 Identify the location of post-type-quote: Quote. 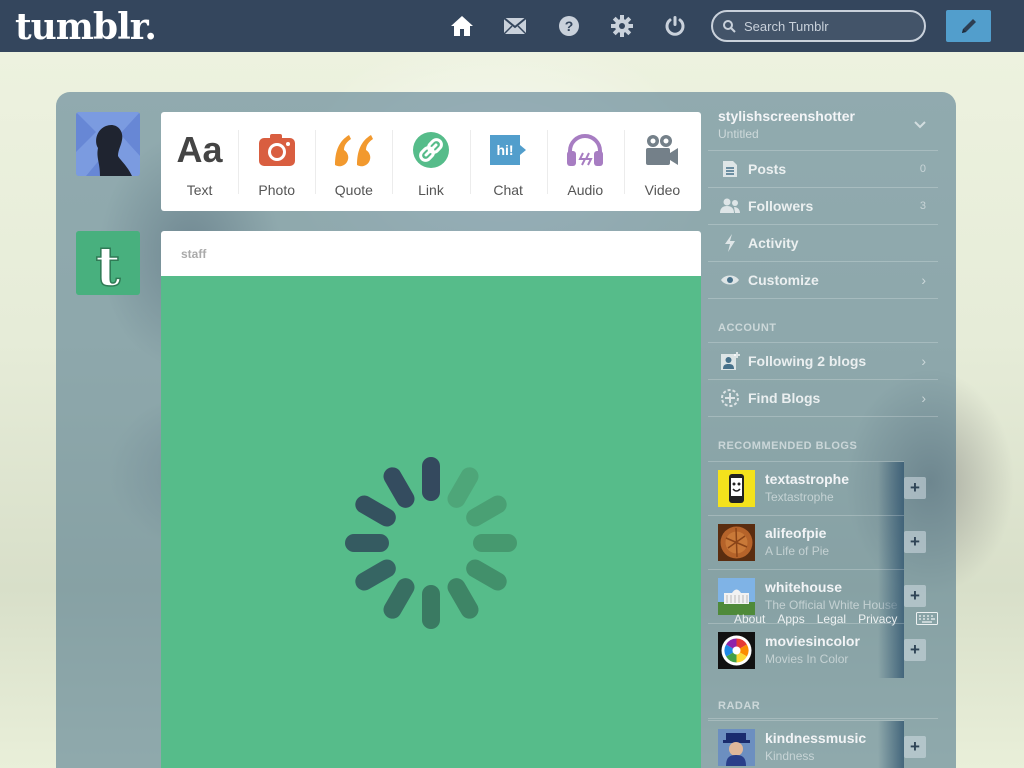
(353, 161).